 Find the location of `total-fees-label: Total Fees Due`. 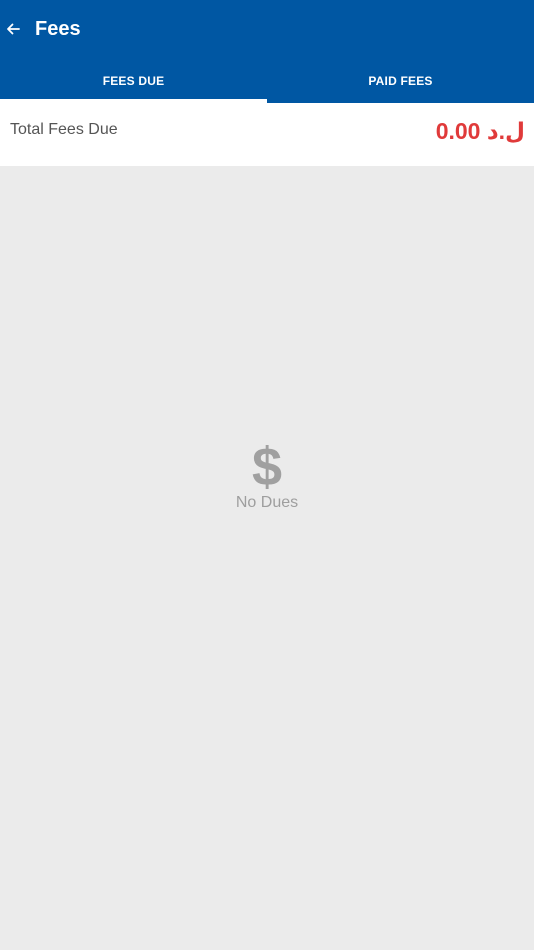

total-fees-label: Total Fees Due is located at coordinates (64, 129).